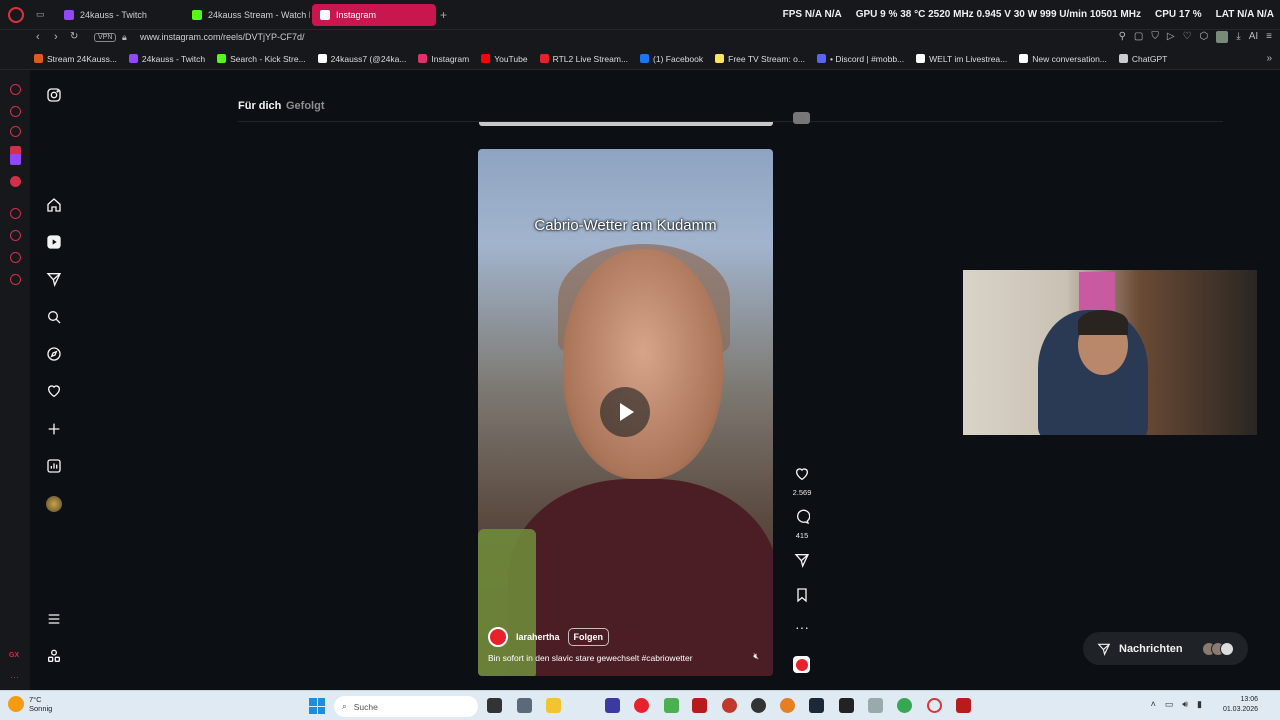  I want to click on app-streamdeck-icon, so click(699, 705).